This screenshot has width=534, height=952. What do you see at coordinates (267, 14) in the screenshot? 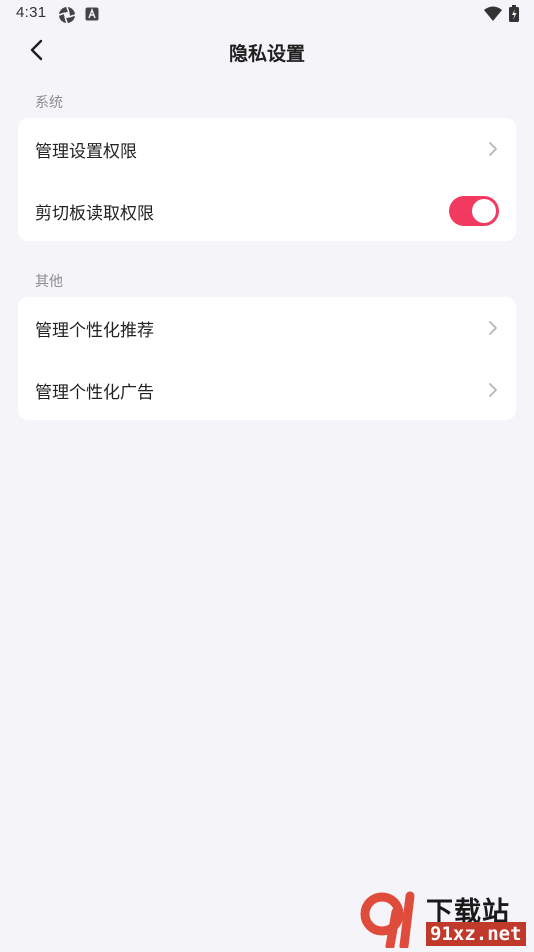
I see `status-bar: 4:31` at bounding box center [267, 14].